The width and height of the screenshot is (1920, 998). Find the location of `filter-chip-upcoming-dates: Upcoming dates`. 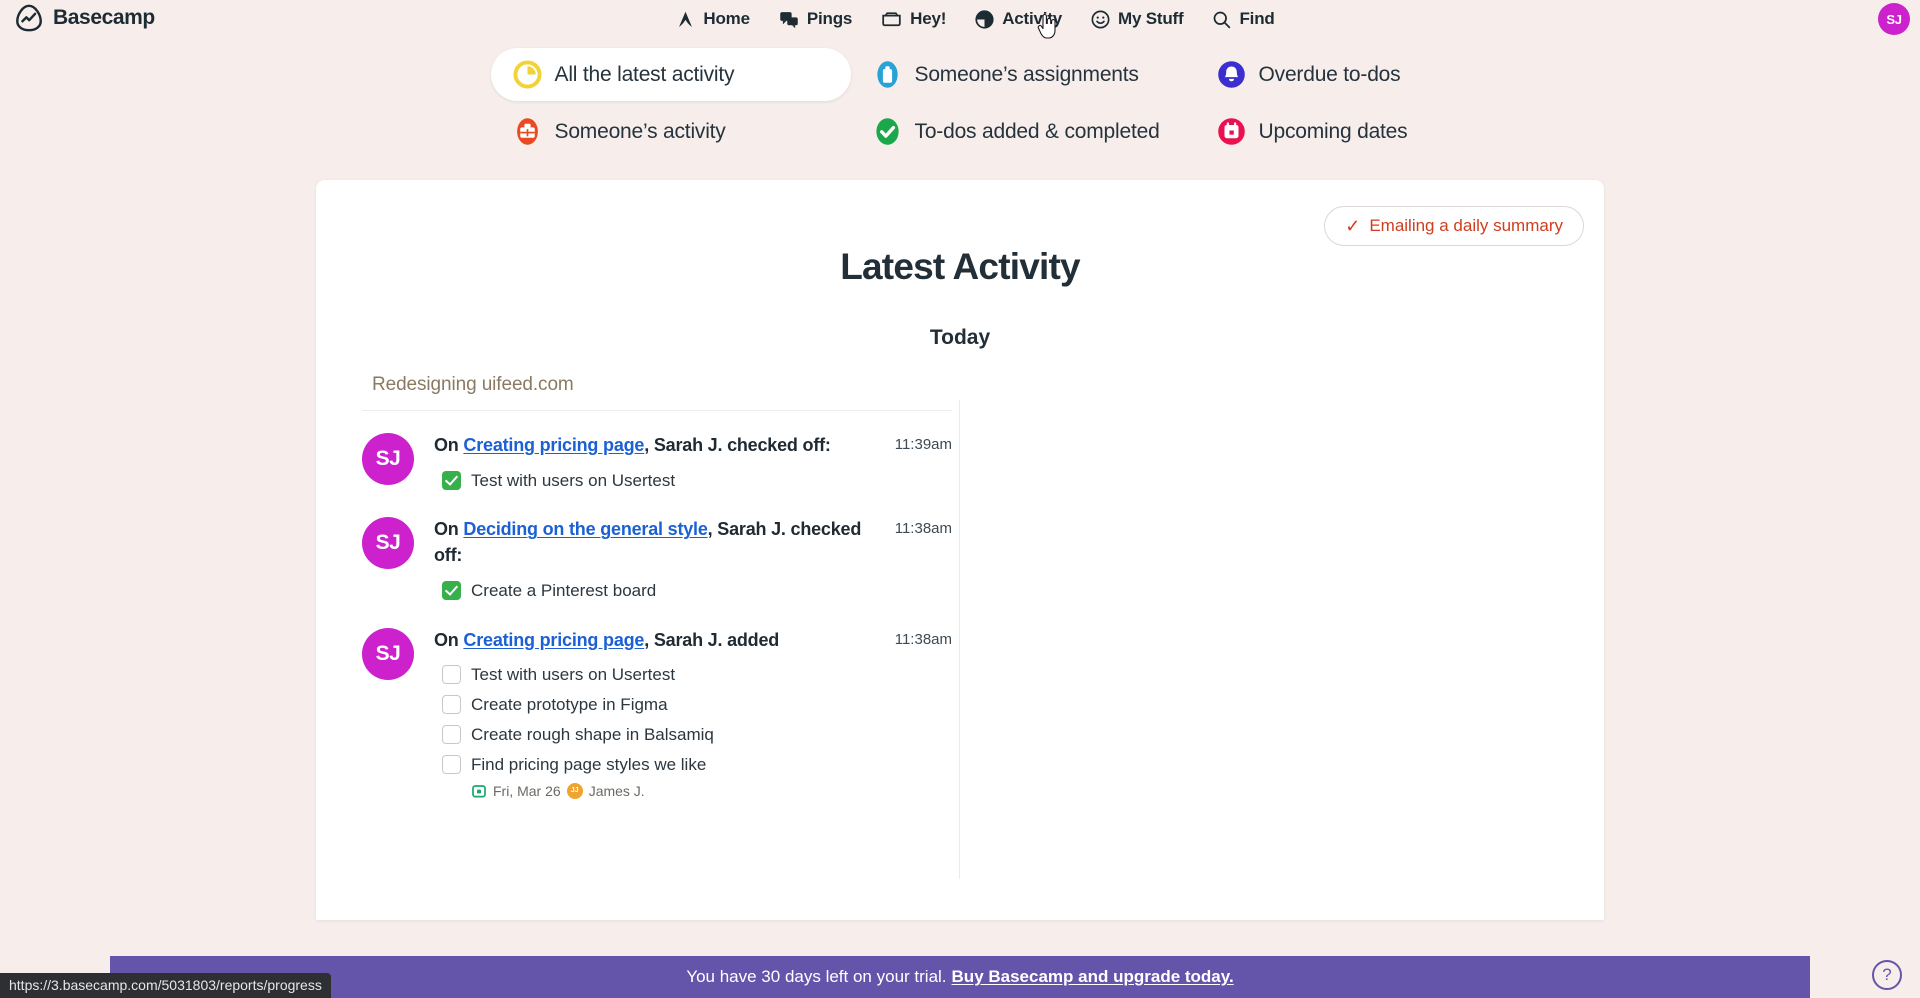

filter-chip-upcoming-dates: Upcoming dates is located at coordinates (1312, 131).